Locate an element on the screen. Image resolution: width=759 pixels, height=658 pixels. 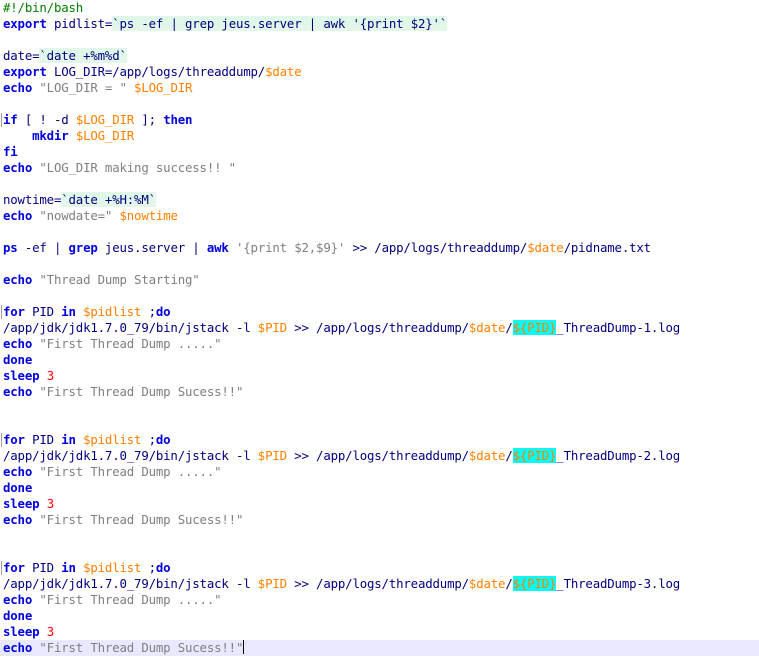
code-line: if [ ! -d $LOG_DIR ]; then is located at coordinates (380, 120).